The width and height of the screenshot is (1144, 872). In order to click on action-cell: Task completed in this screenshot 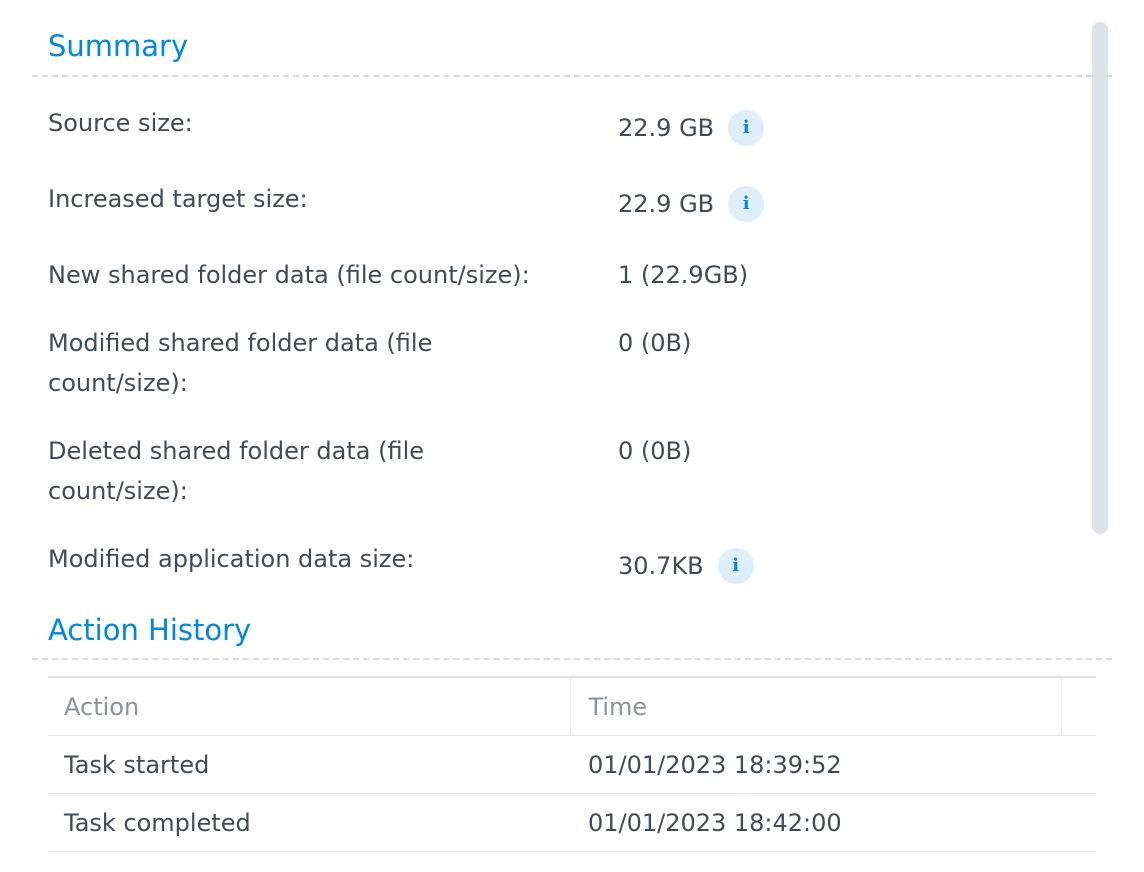, I will do `click(309, 822)`.